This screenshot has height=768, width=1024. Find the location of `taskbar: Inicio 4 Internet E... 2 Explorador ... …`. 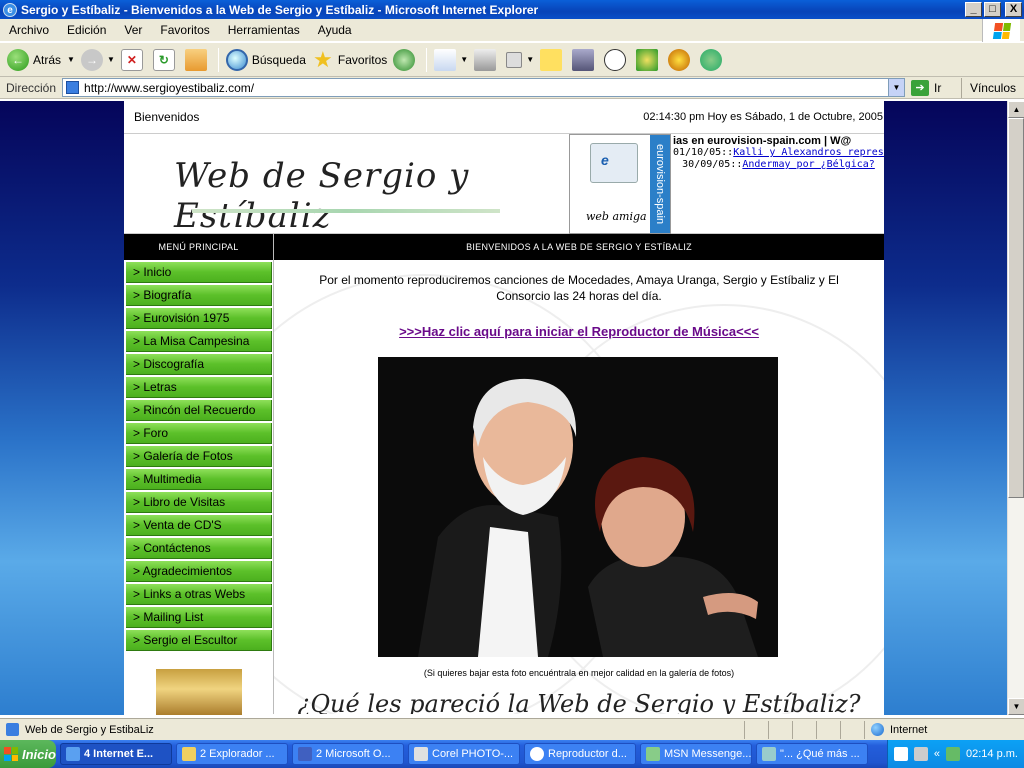

taskbar: Inicio 4 Internet E... 2 Explorador ... … is located at coordinates (512, 754).